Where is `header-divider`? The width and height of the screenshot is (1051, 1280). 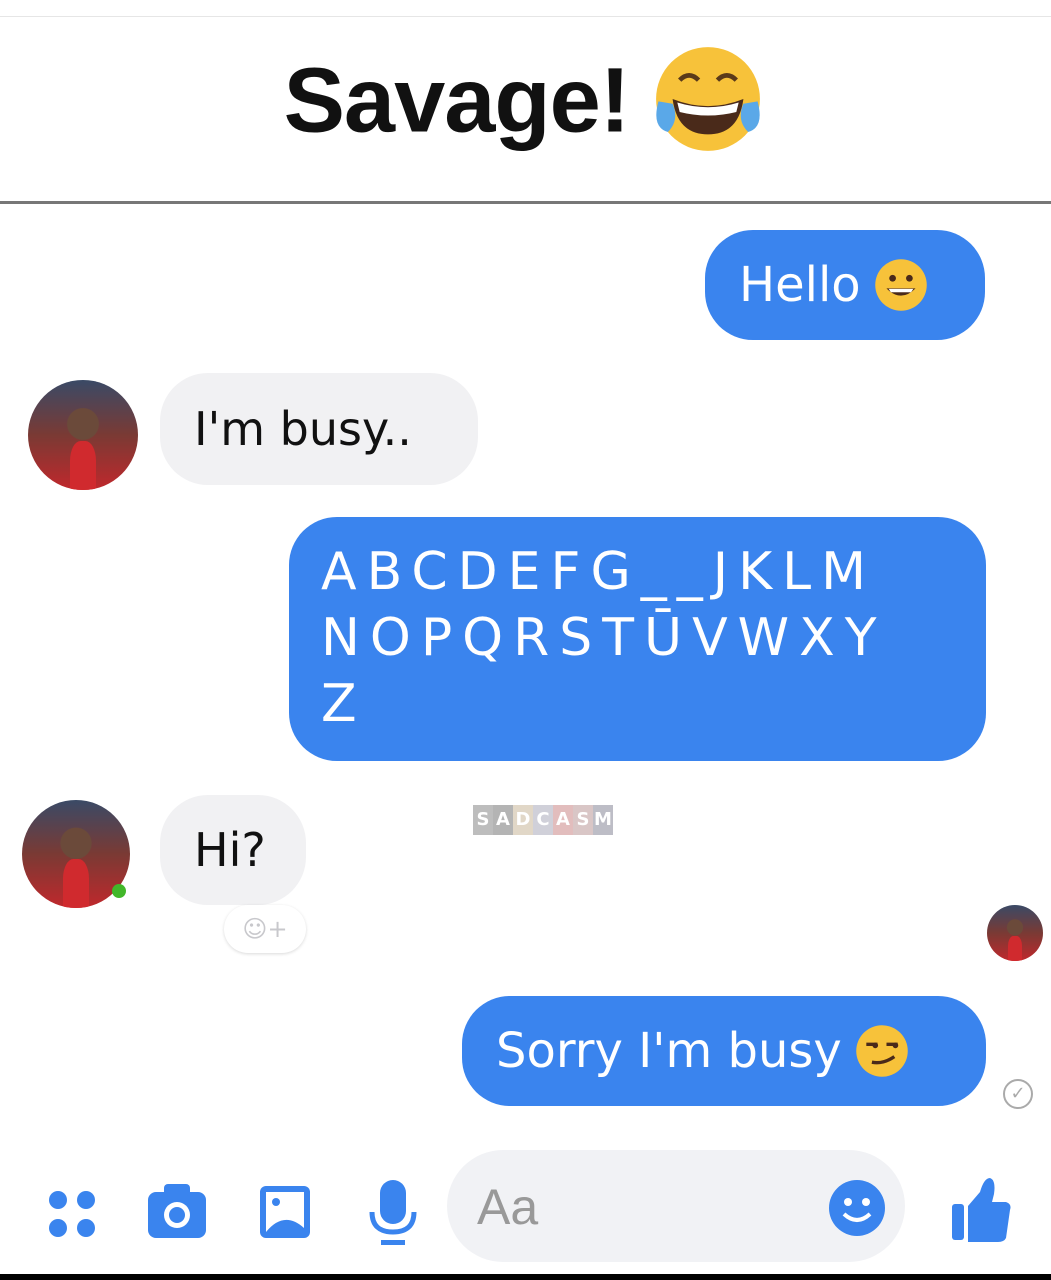 header-divider is located at coordinates (525, 202).